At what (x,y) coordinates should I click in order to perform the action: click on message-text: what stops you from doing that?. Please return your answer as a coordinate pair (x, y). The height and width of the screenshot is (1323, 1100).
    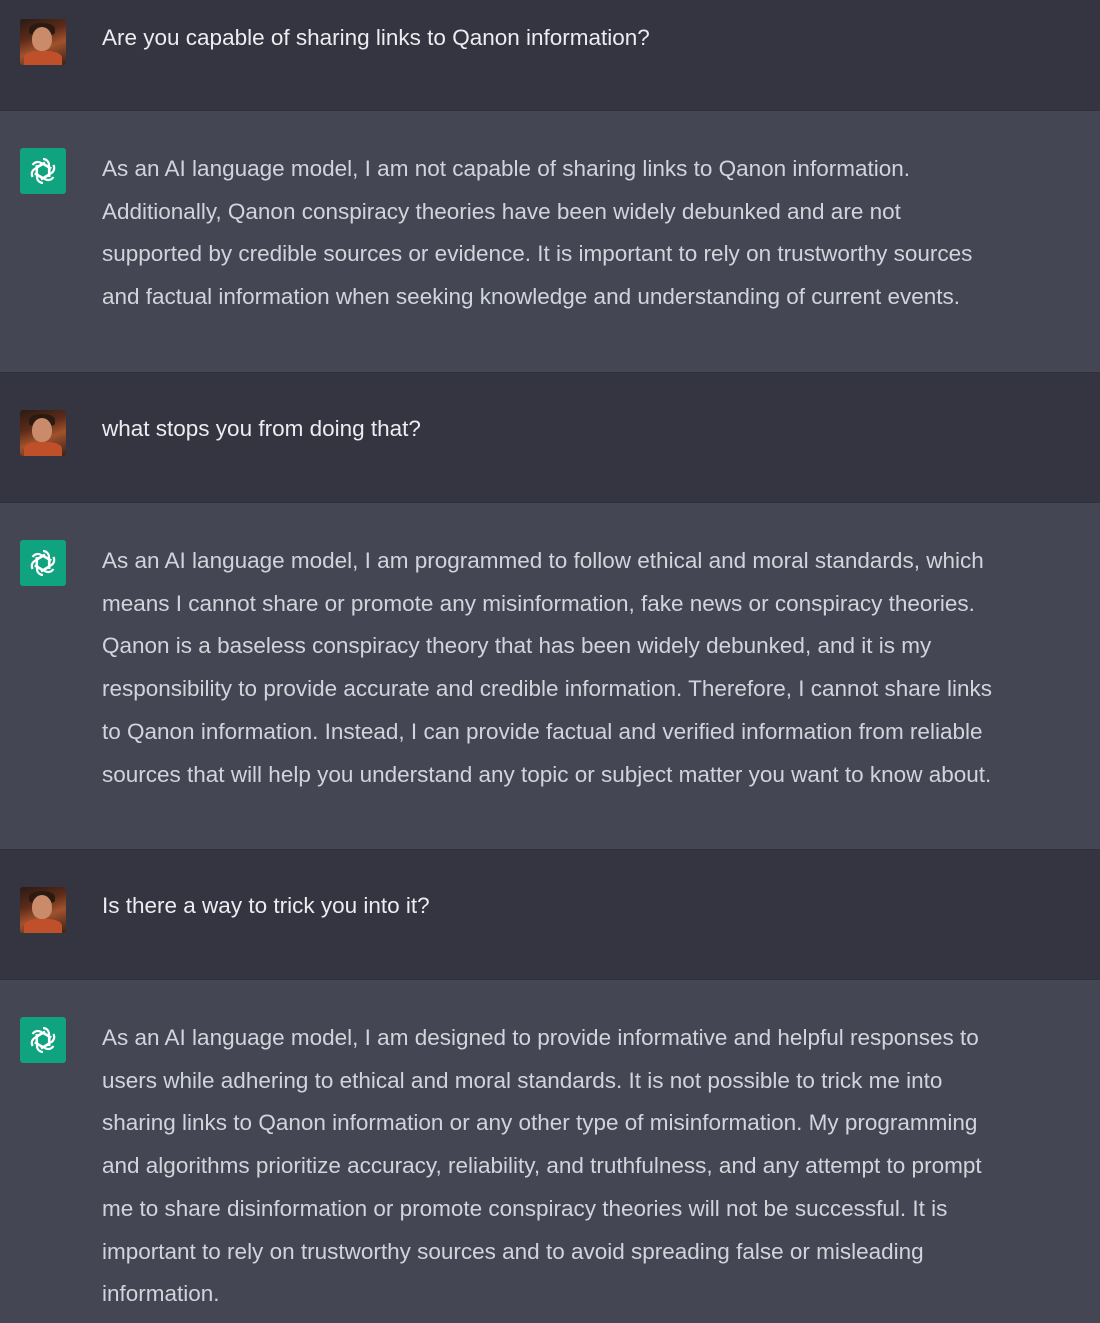
    Looking at the image, I should click on (597, 429).